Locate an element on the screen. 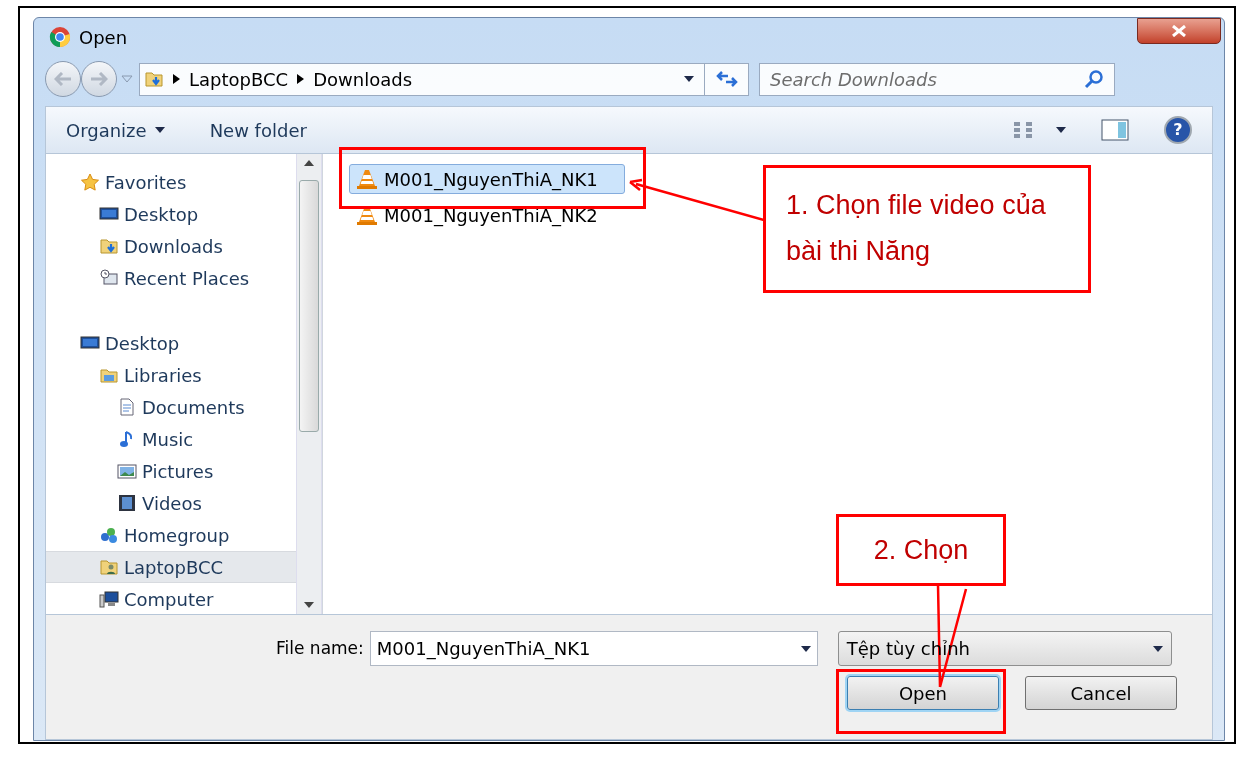  star-icon is located at coordinates (90, 182).